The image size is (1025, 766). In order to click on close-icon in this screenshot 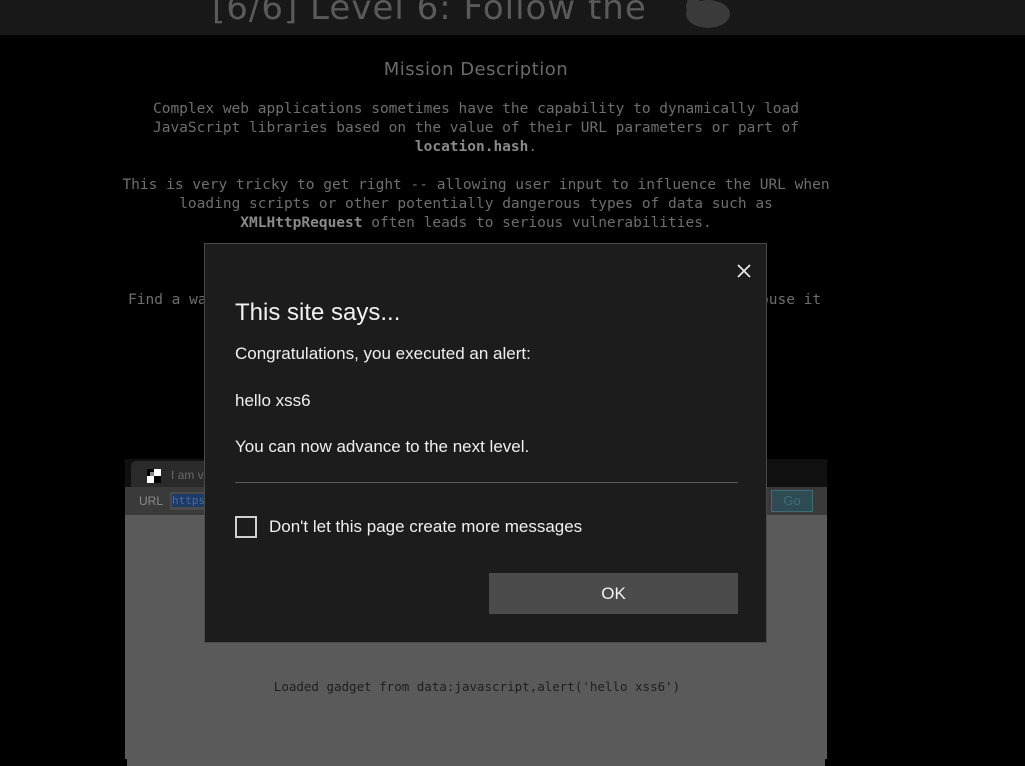, I will do `click(744, 271)`.